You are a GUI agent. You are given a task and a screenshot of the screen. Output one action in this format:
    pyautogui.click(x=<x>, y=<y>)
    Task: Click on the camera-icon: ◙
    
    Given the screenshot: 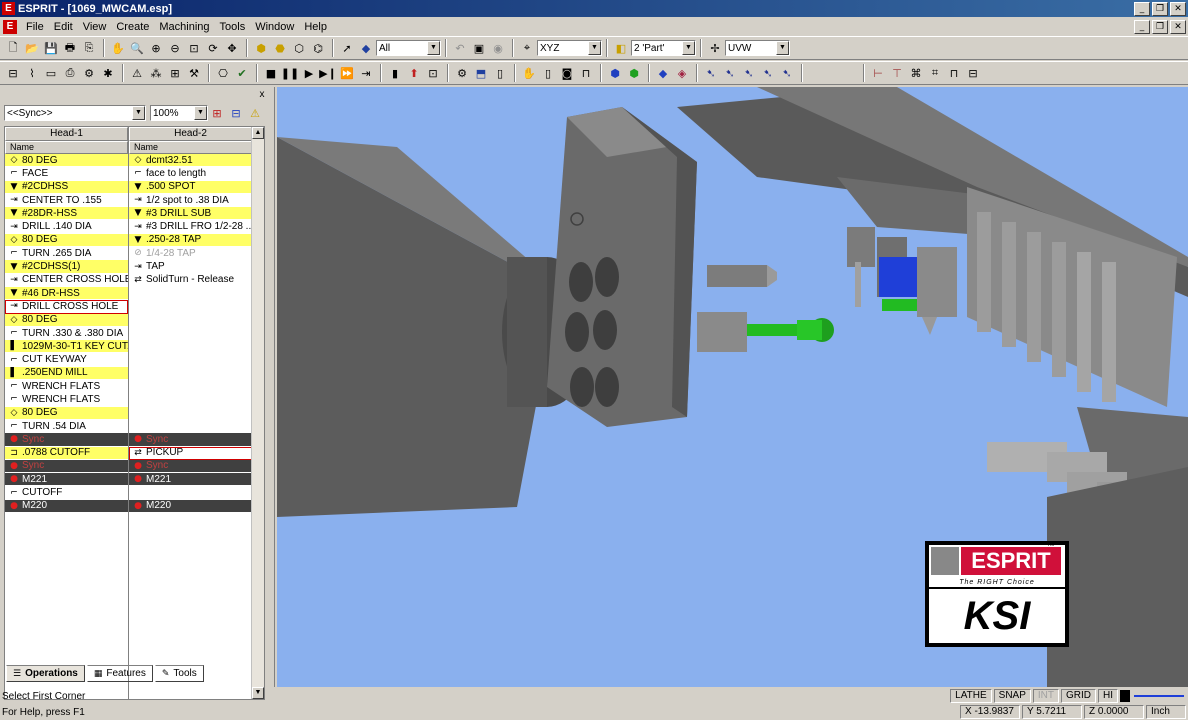 What is the action you would take?
    pyautogui.click(x=567, y=73)
    